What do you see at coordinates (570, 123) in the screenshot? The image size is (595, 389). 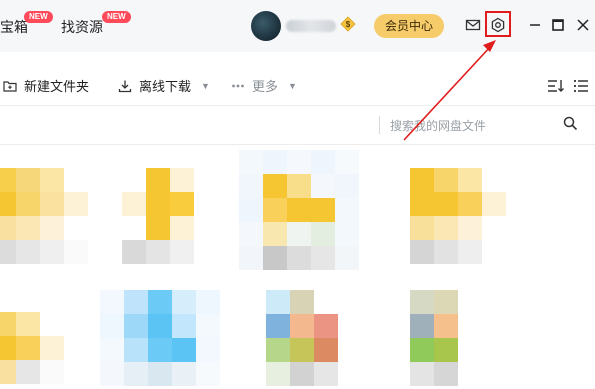 I see `search-icon` at bounding box center [570, 123].